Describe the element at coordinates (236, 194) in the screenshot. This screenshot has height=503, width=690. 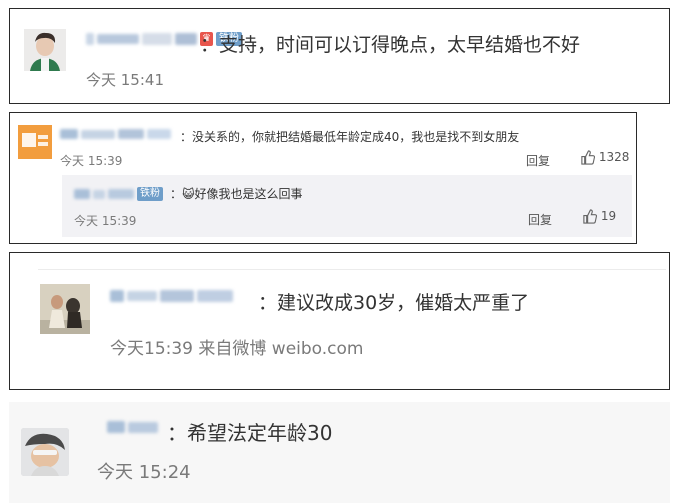
I see `reply-text: ：😺好像我也是这么回事` at that location.